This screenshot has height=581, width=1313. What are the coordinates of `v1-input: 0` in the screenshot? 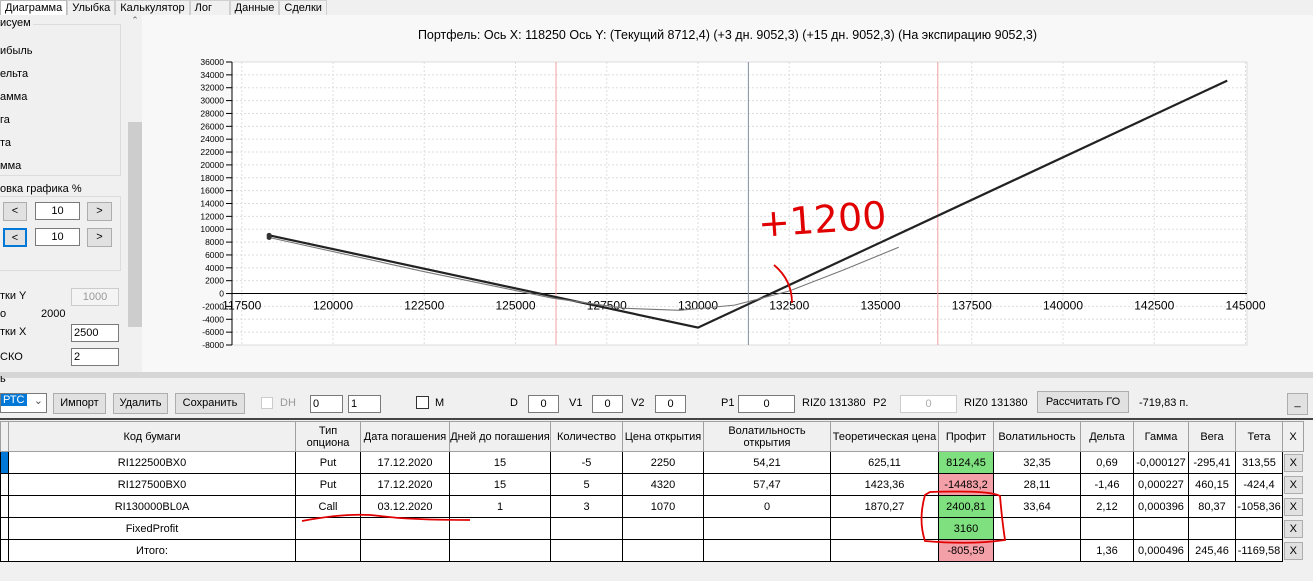 It's located at (607, 404).